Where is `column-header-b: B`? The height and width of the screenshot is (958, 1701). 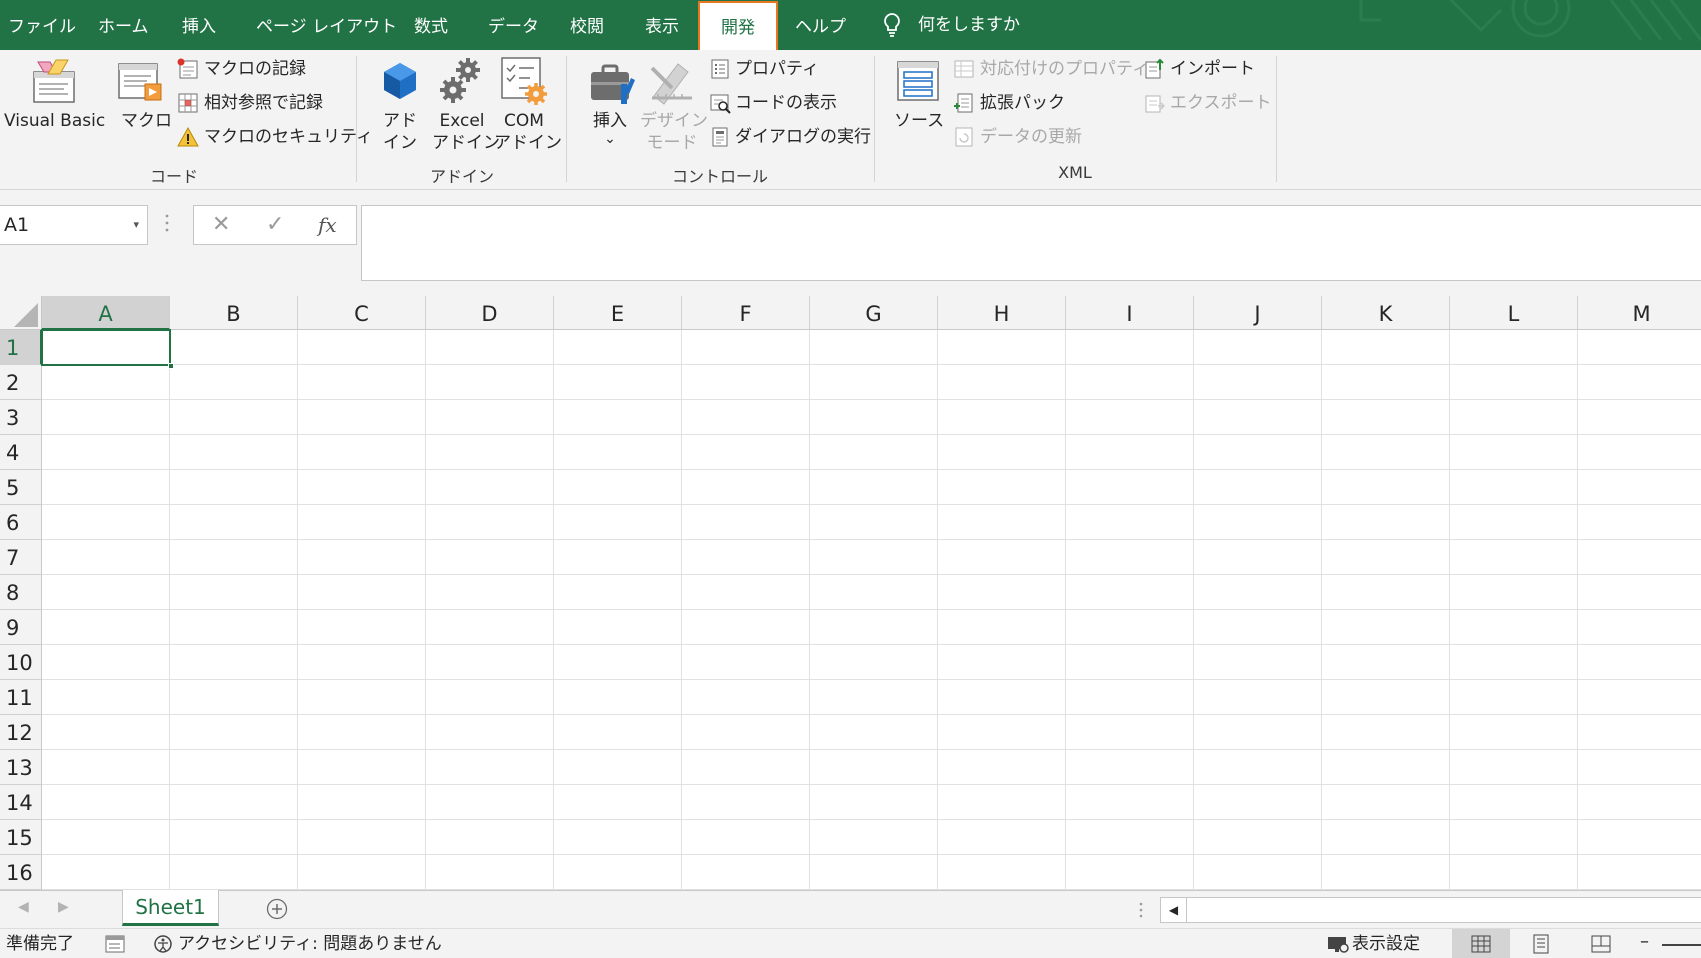 column-header-b: B is located at coordinates (234, 313).